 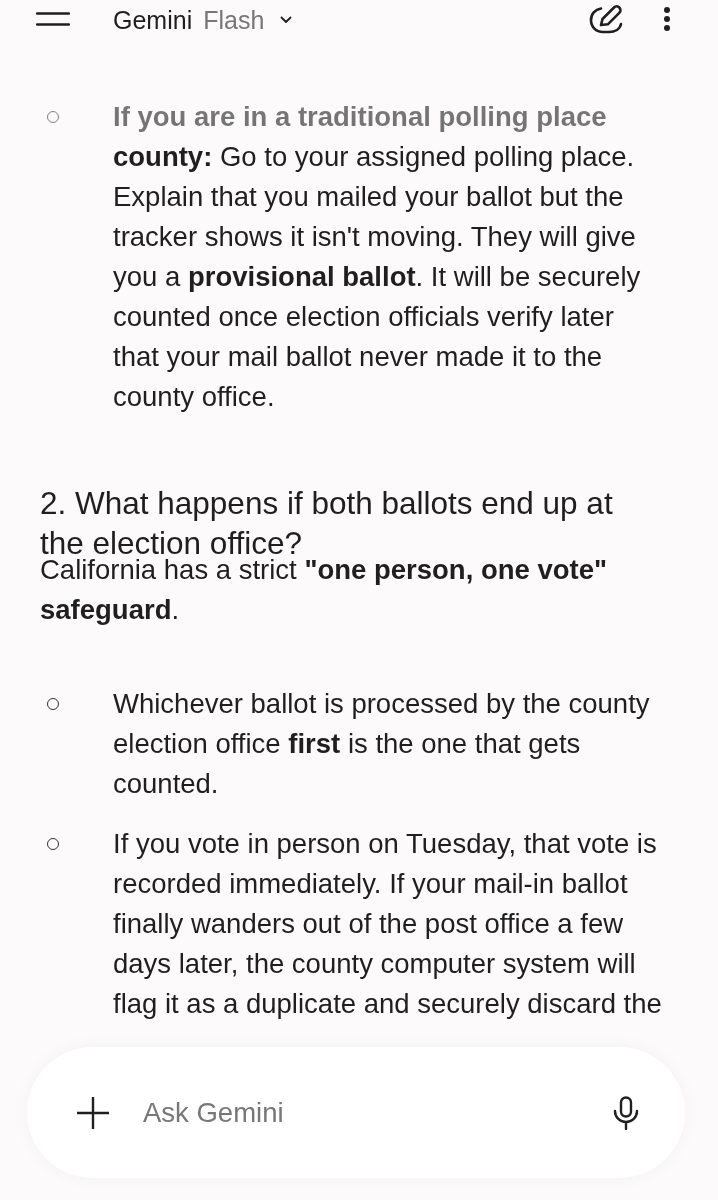 I want to click on new-chat-button, so click(x=606, y=20).